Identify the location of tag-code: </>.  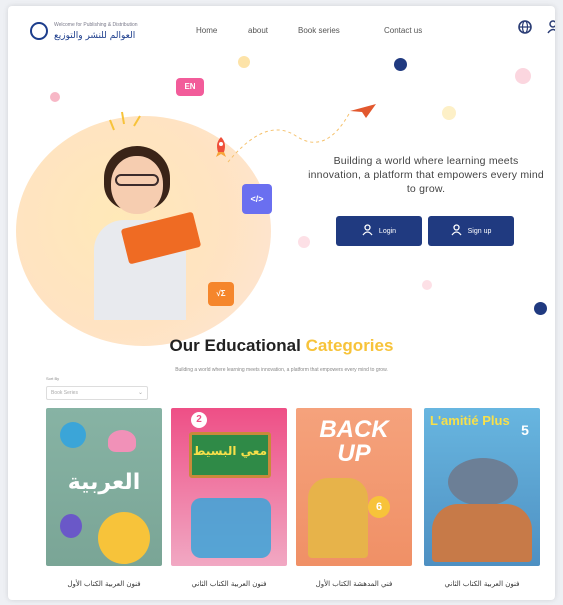
(257, 199).